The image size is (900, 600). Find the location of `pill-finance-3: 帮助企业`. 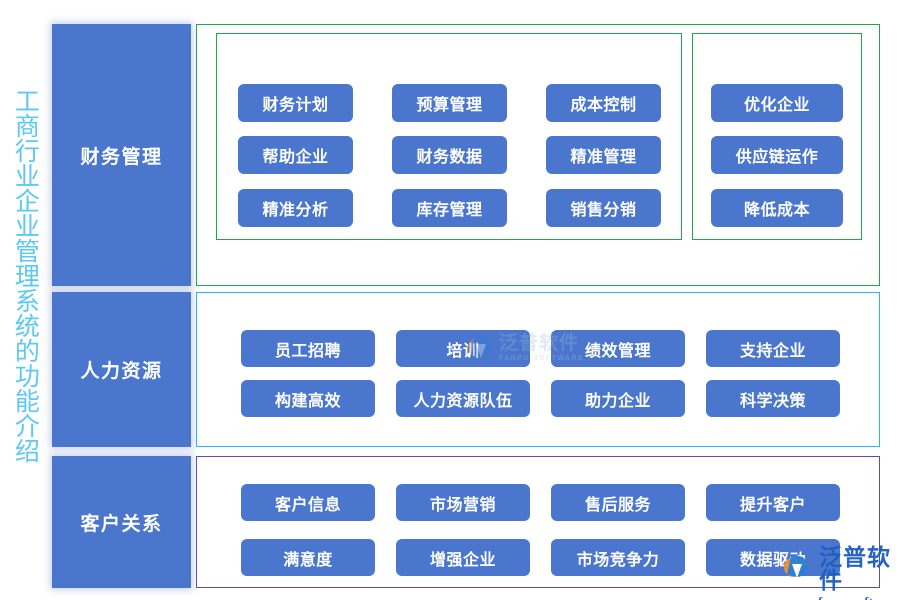

pill-finance-3: 帮助企业 is located at coordinates (295, 155).